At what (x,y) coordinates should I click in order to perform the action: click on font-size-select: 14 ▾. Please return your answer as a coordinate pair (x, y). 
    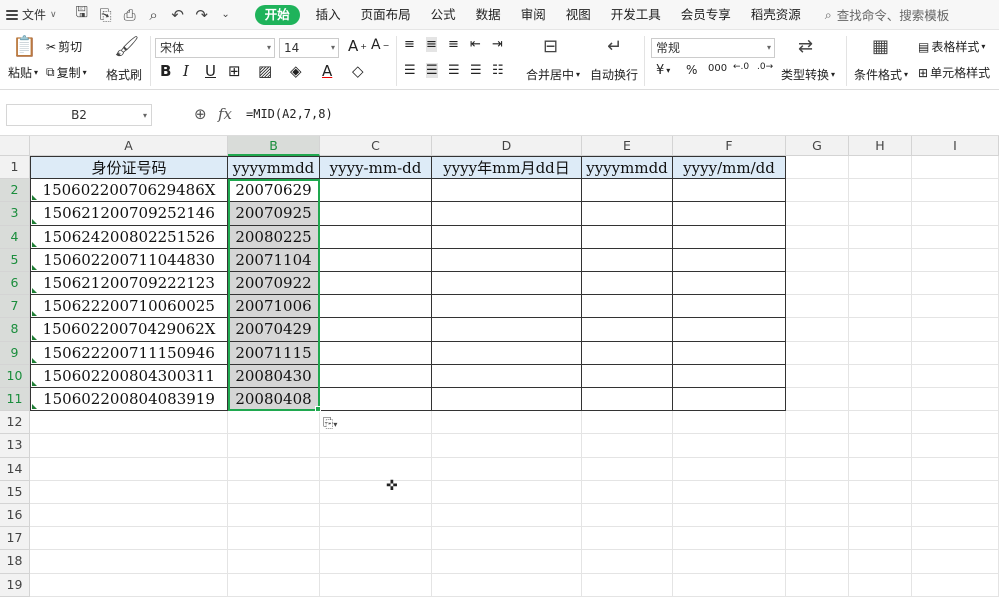
    Looking at the image, I should click on (309, 48).